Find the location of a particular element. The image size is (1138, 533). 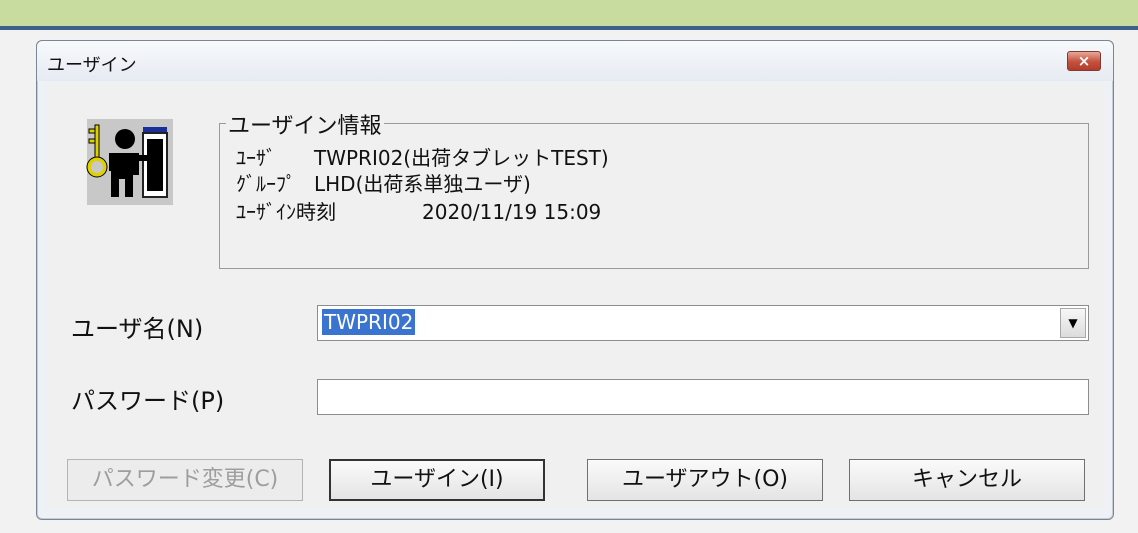

close-icon: × is located at coordinates (1084, 61).